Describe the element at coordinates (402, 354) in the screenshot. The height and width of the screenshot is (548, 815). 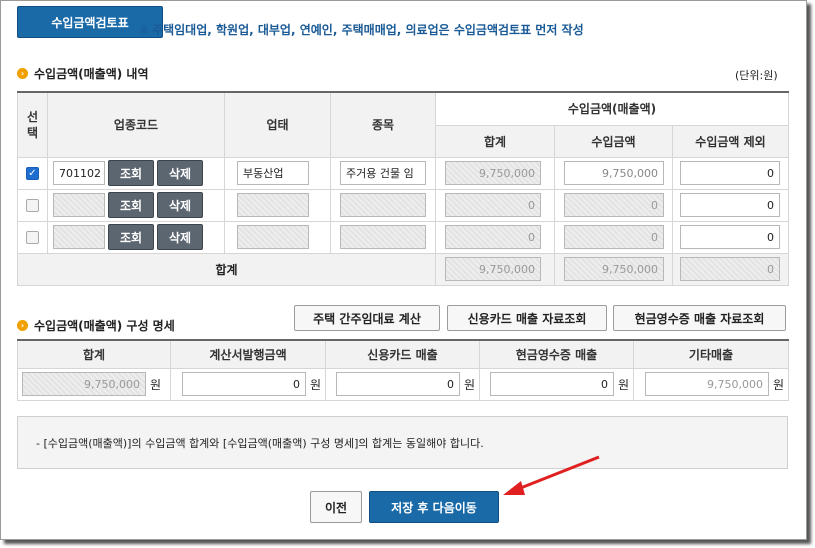
I see `header-credit-card: 신용카드 매출` at that location.